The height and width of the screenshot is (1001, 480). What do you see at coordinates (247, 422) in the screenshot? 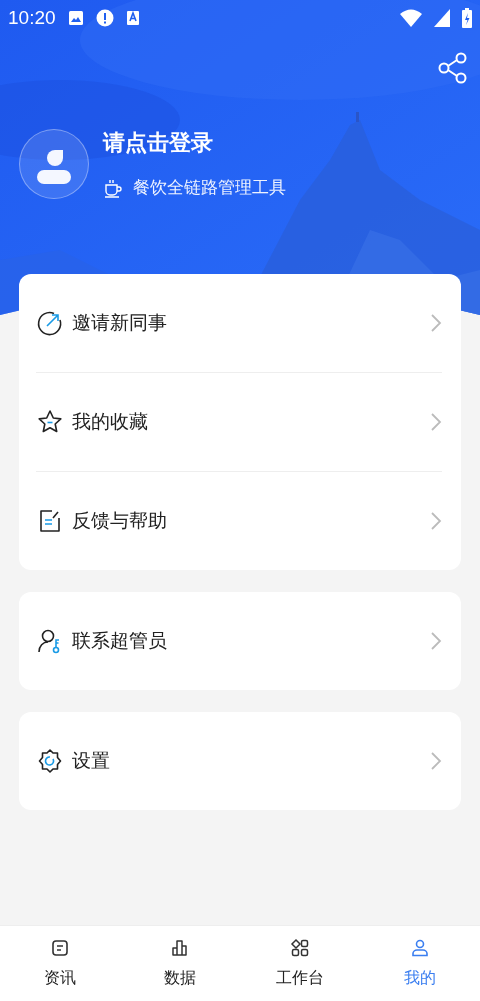
I see `menu-item: 我的收藏` at bounding box center [247, 422].